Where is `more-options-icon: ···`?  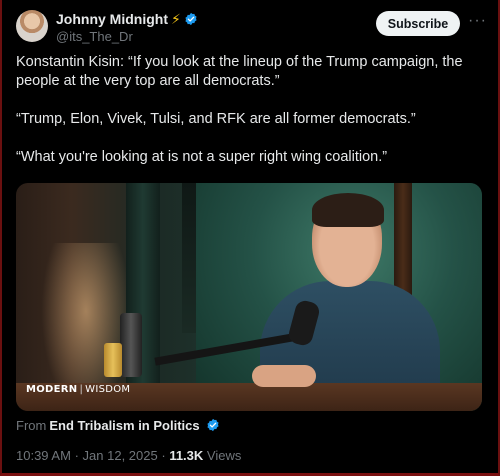 more-options-icon: ··· is located at coordinates (477, 21).